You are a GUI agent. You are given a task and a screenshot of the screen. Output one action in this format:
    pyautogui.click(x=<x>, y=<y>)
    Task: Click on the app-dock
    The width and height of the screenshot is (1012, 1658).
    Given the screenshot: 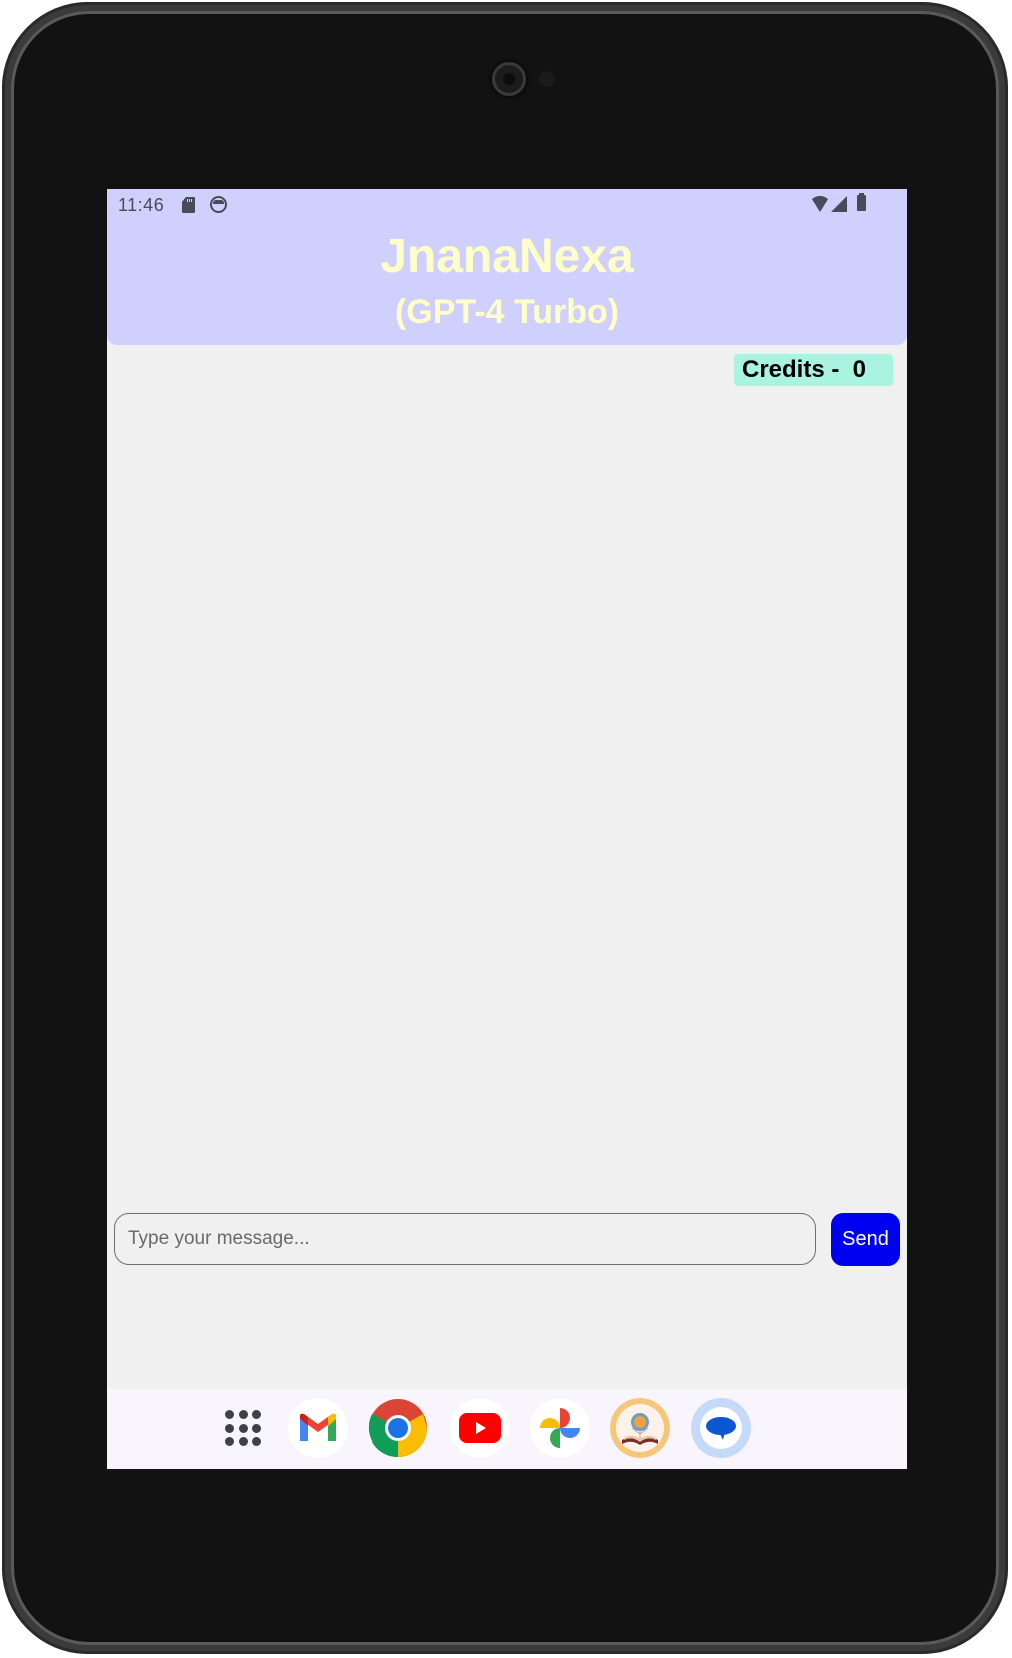 What is the action you would take?
    pyautogui.click(x=507, y=1429)
    